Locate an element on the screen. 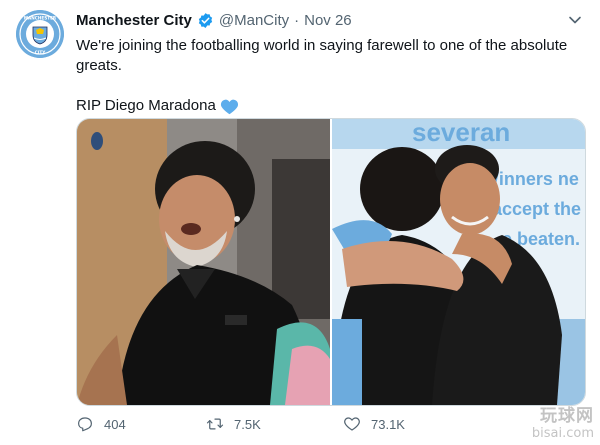 The image size is (600, 445). tweet-header: Manchester City @ManCity · Nov 26 is located at coordinates (214, 20).